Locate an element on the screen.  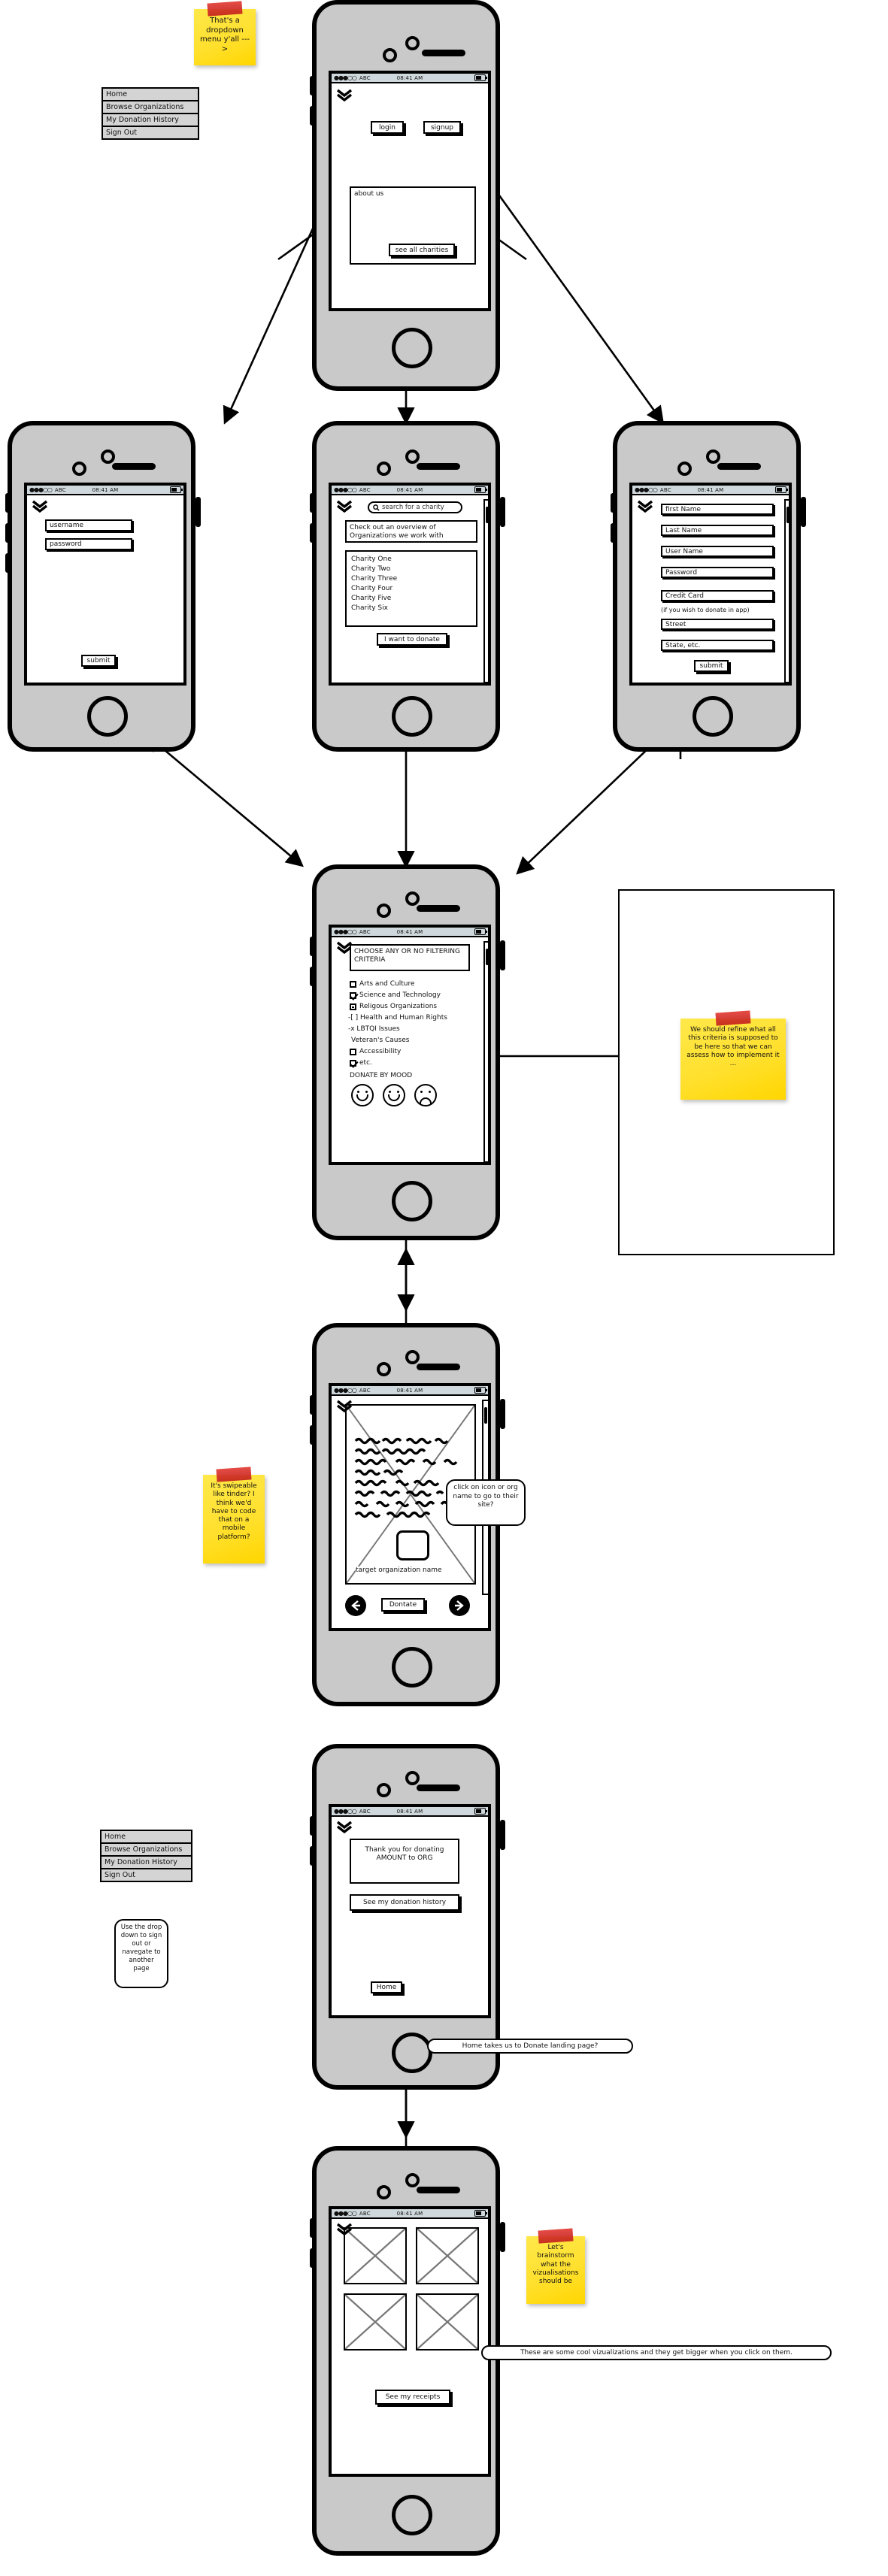
criteria-science-and-technology: Science and Technology is located at coordinates (396, 995).